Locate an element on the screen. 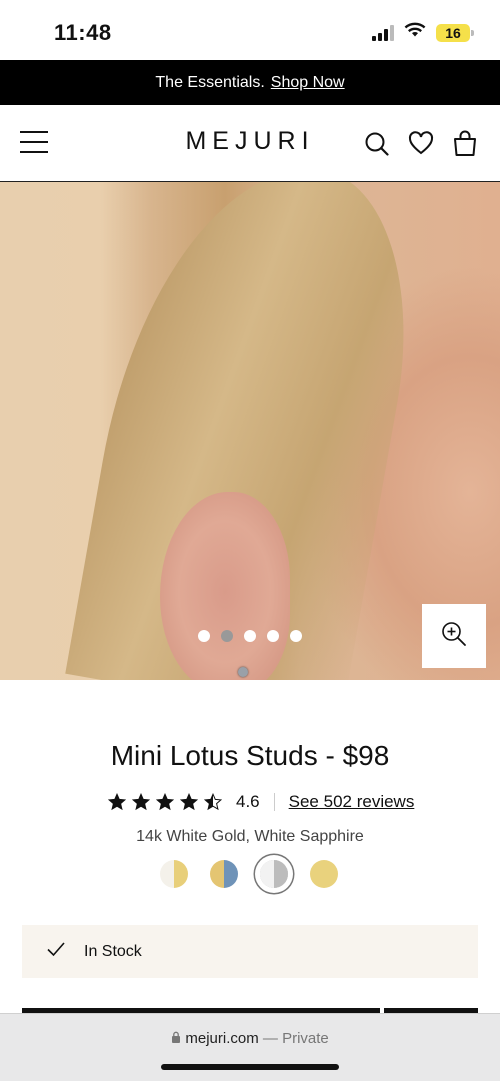 The image size is (500, 1081). battery-indicator: 16 is located at coordinates (455, 32).